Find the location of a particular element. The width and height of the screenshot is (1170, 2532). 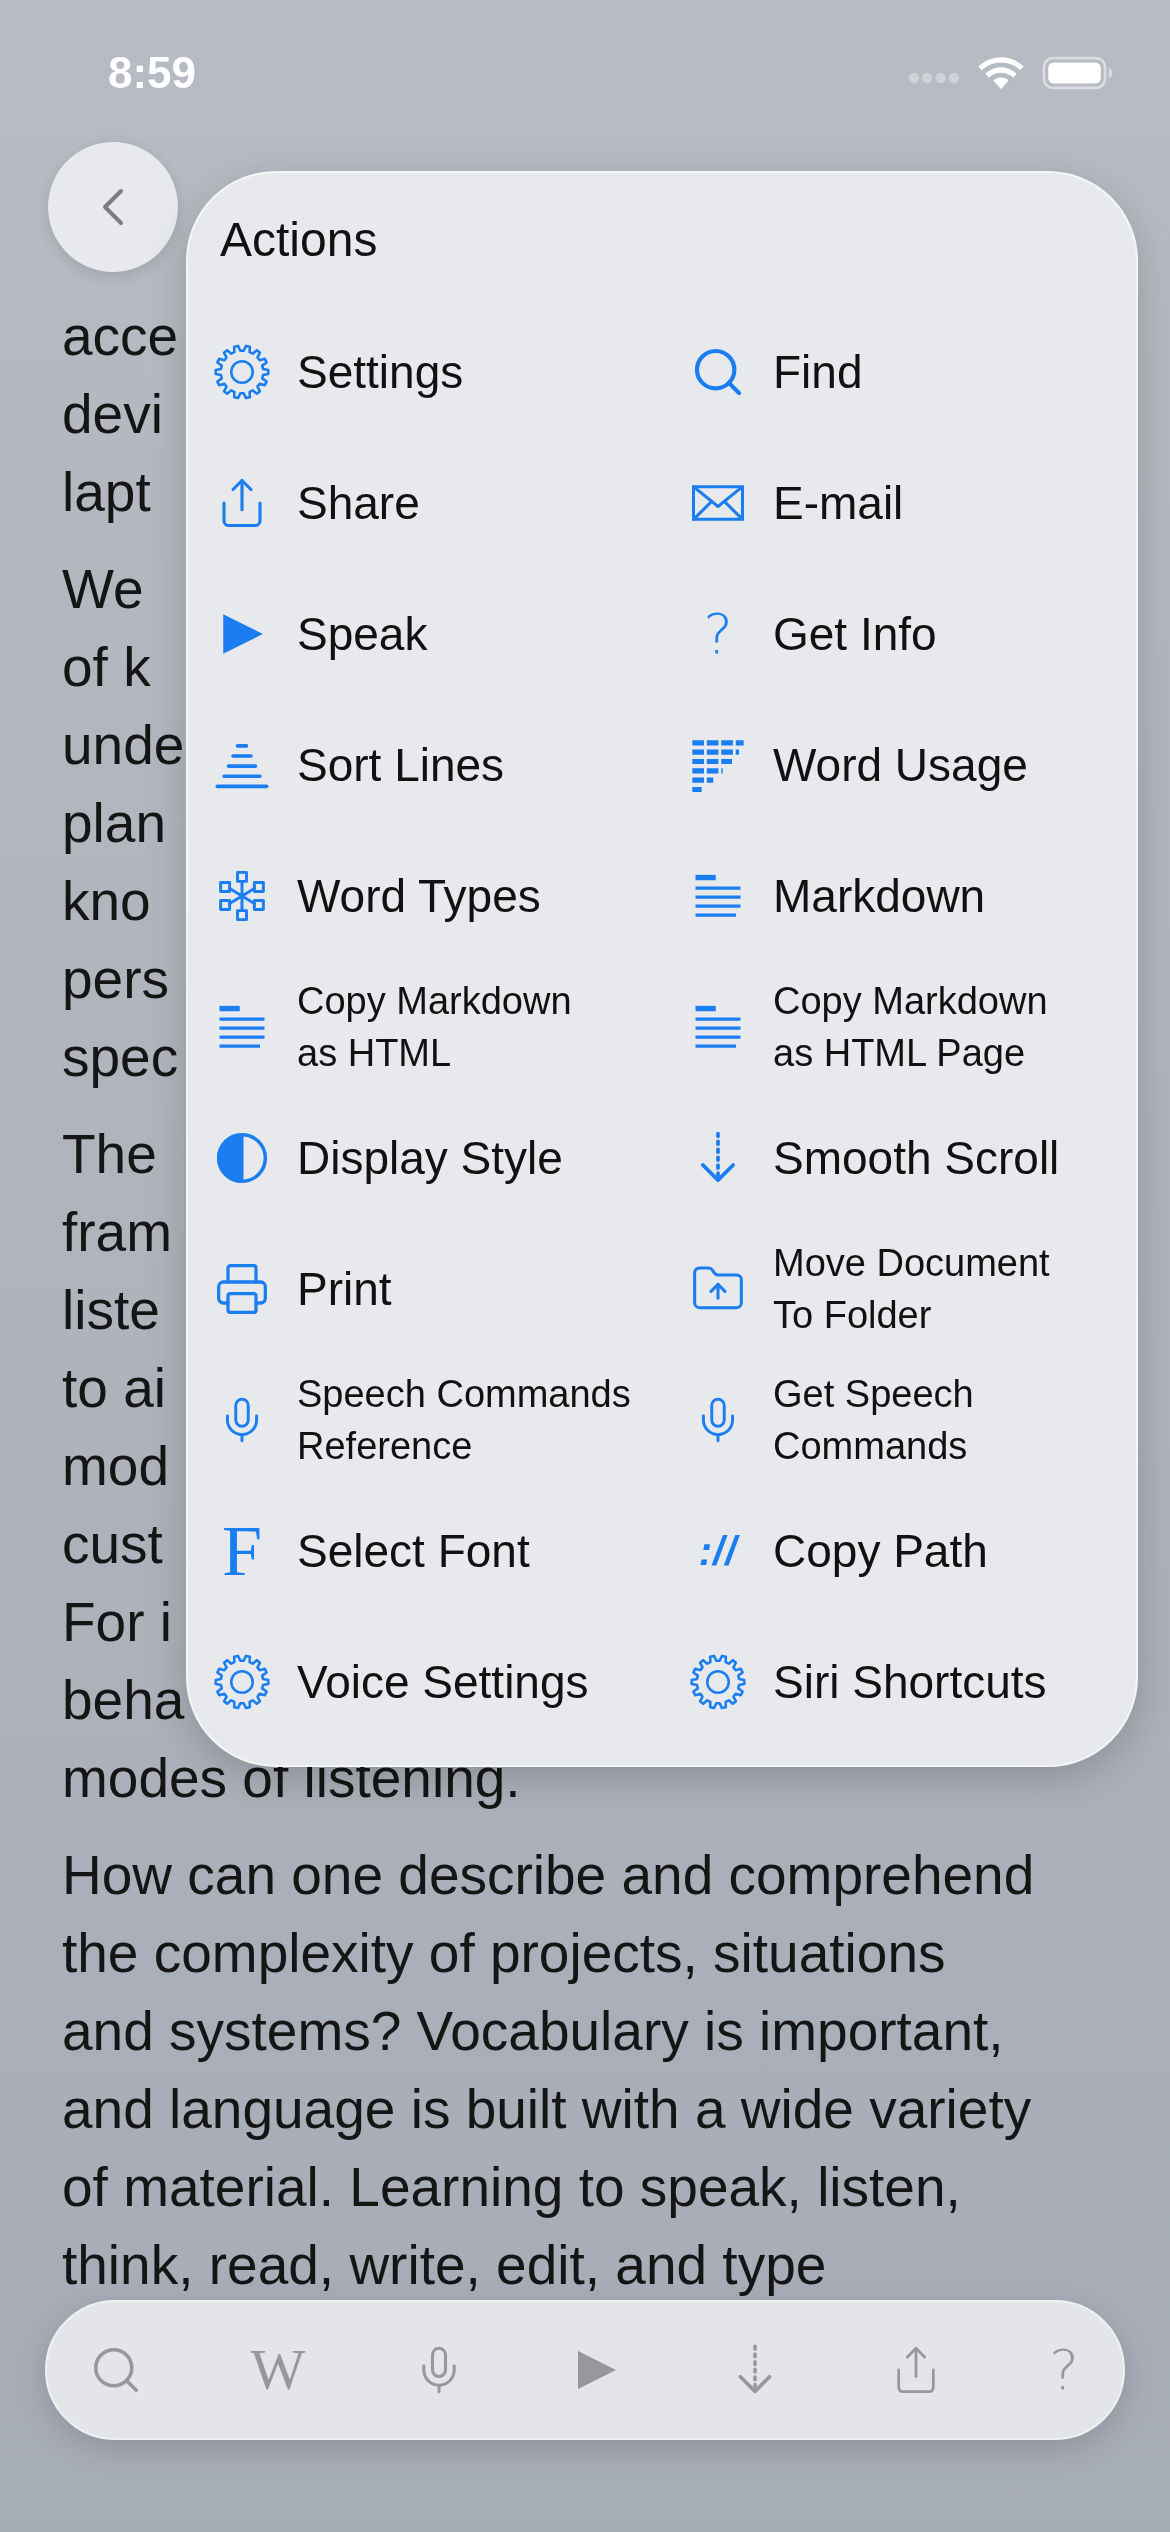

menu-item: Siri Shortcuts is located at coordinates (868, 1681).